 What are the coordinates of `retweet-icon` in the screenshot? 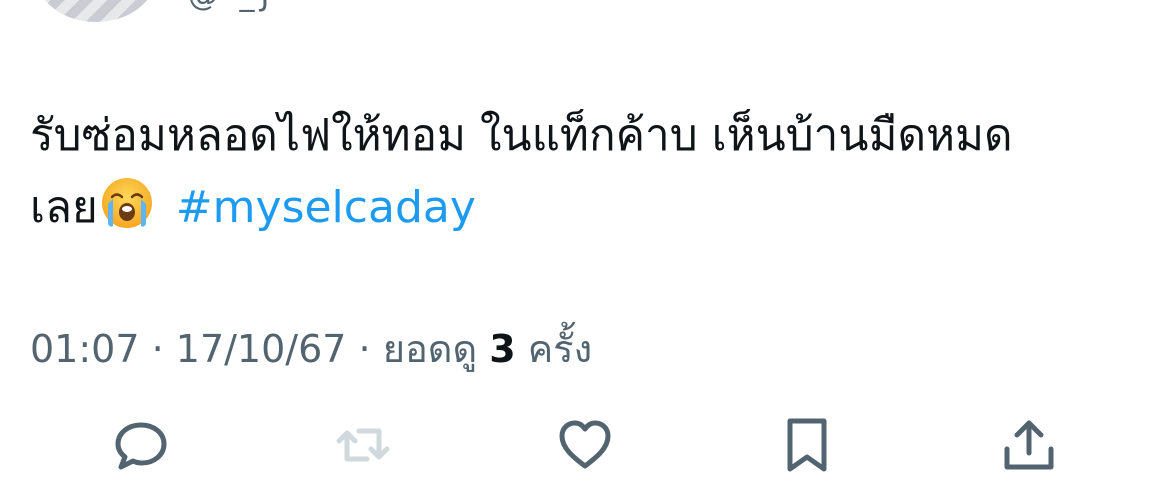 It's located at (363, 445).